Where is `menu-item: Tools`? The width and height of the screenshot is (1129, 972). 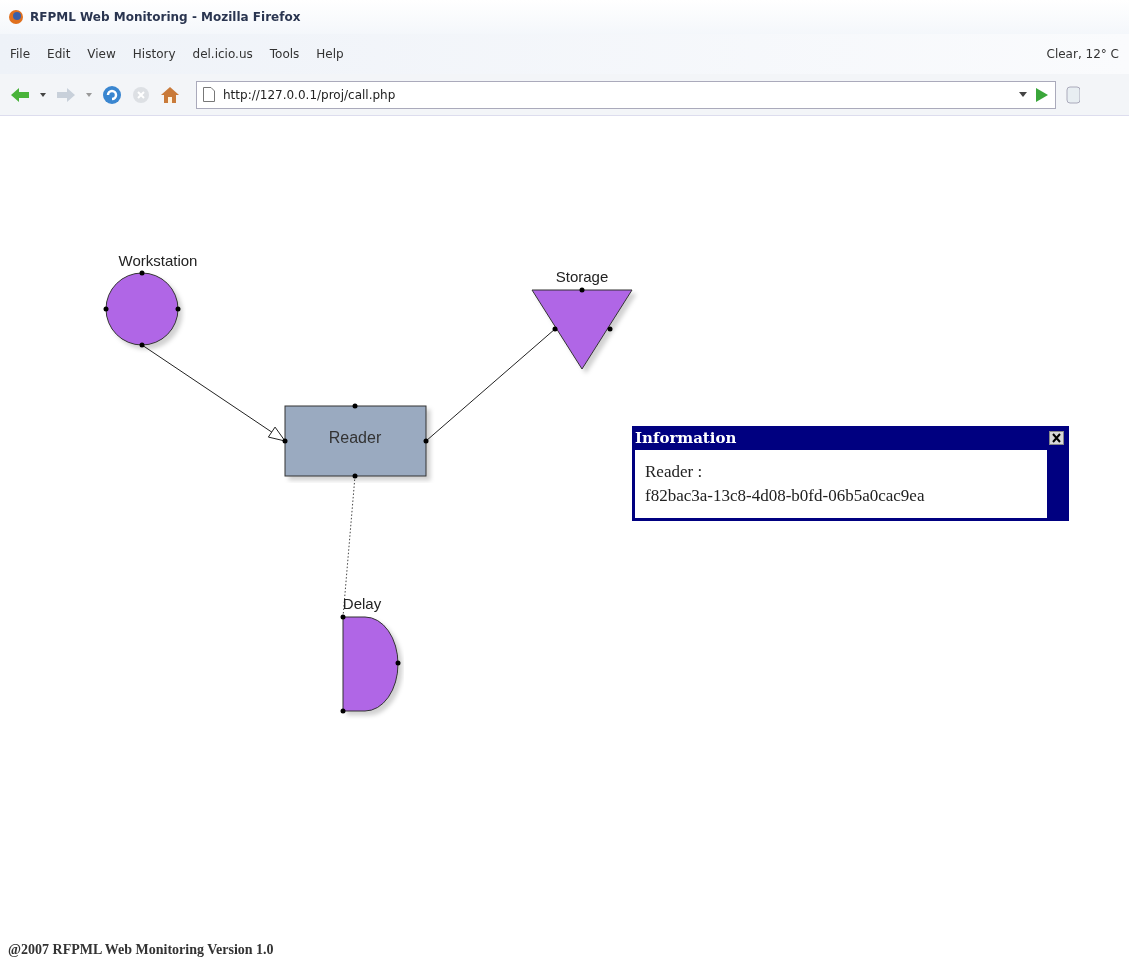 menu-item: Tools is located at coordinates (284, 54).